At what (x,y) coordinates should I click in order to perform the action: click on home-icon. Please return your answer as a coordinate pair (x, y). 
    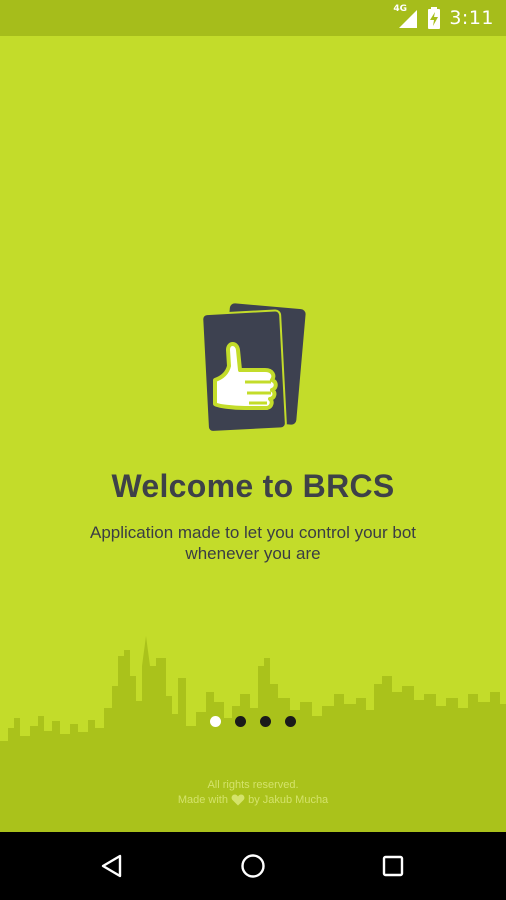
    Looking at the image, I should click on (253, 866).